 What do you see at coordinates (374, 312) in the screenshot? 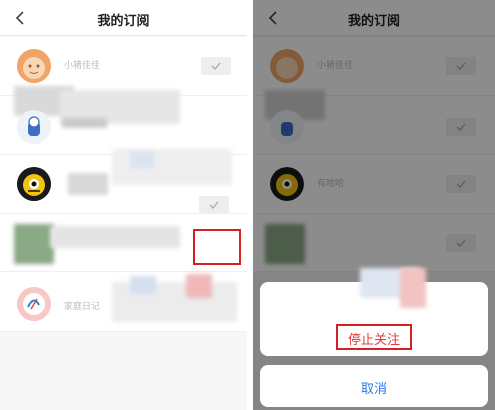
I see `action-sheet: 停止关注` at bounding box center [374, 312].